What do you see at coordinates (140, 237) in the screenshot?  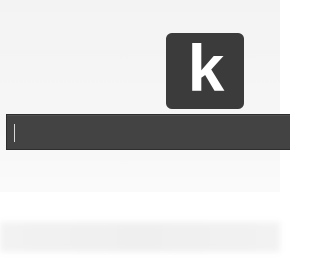 I see `lower-shadow-band` at bounding box center [140, 237].